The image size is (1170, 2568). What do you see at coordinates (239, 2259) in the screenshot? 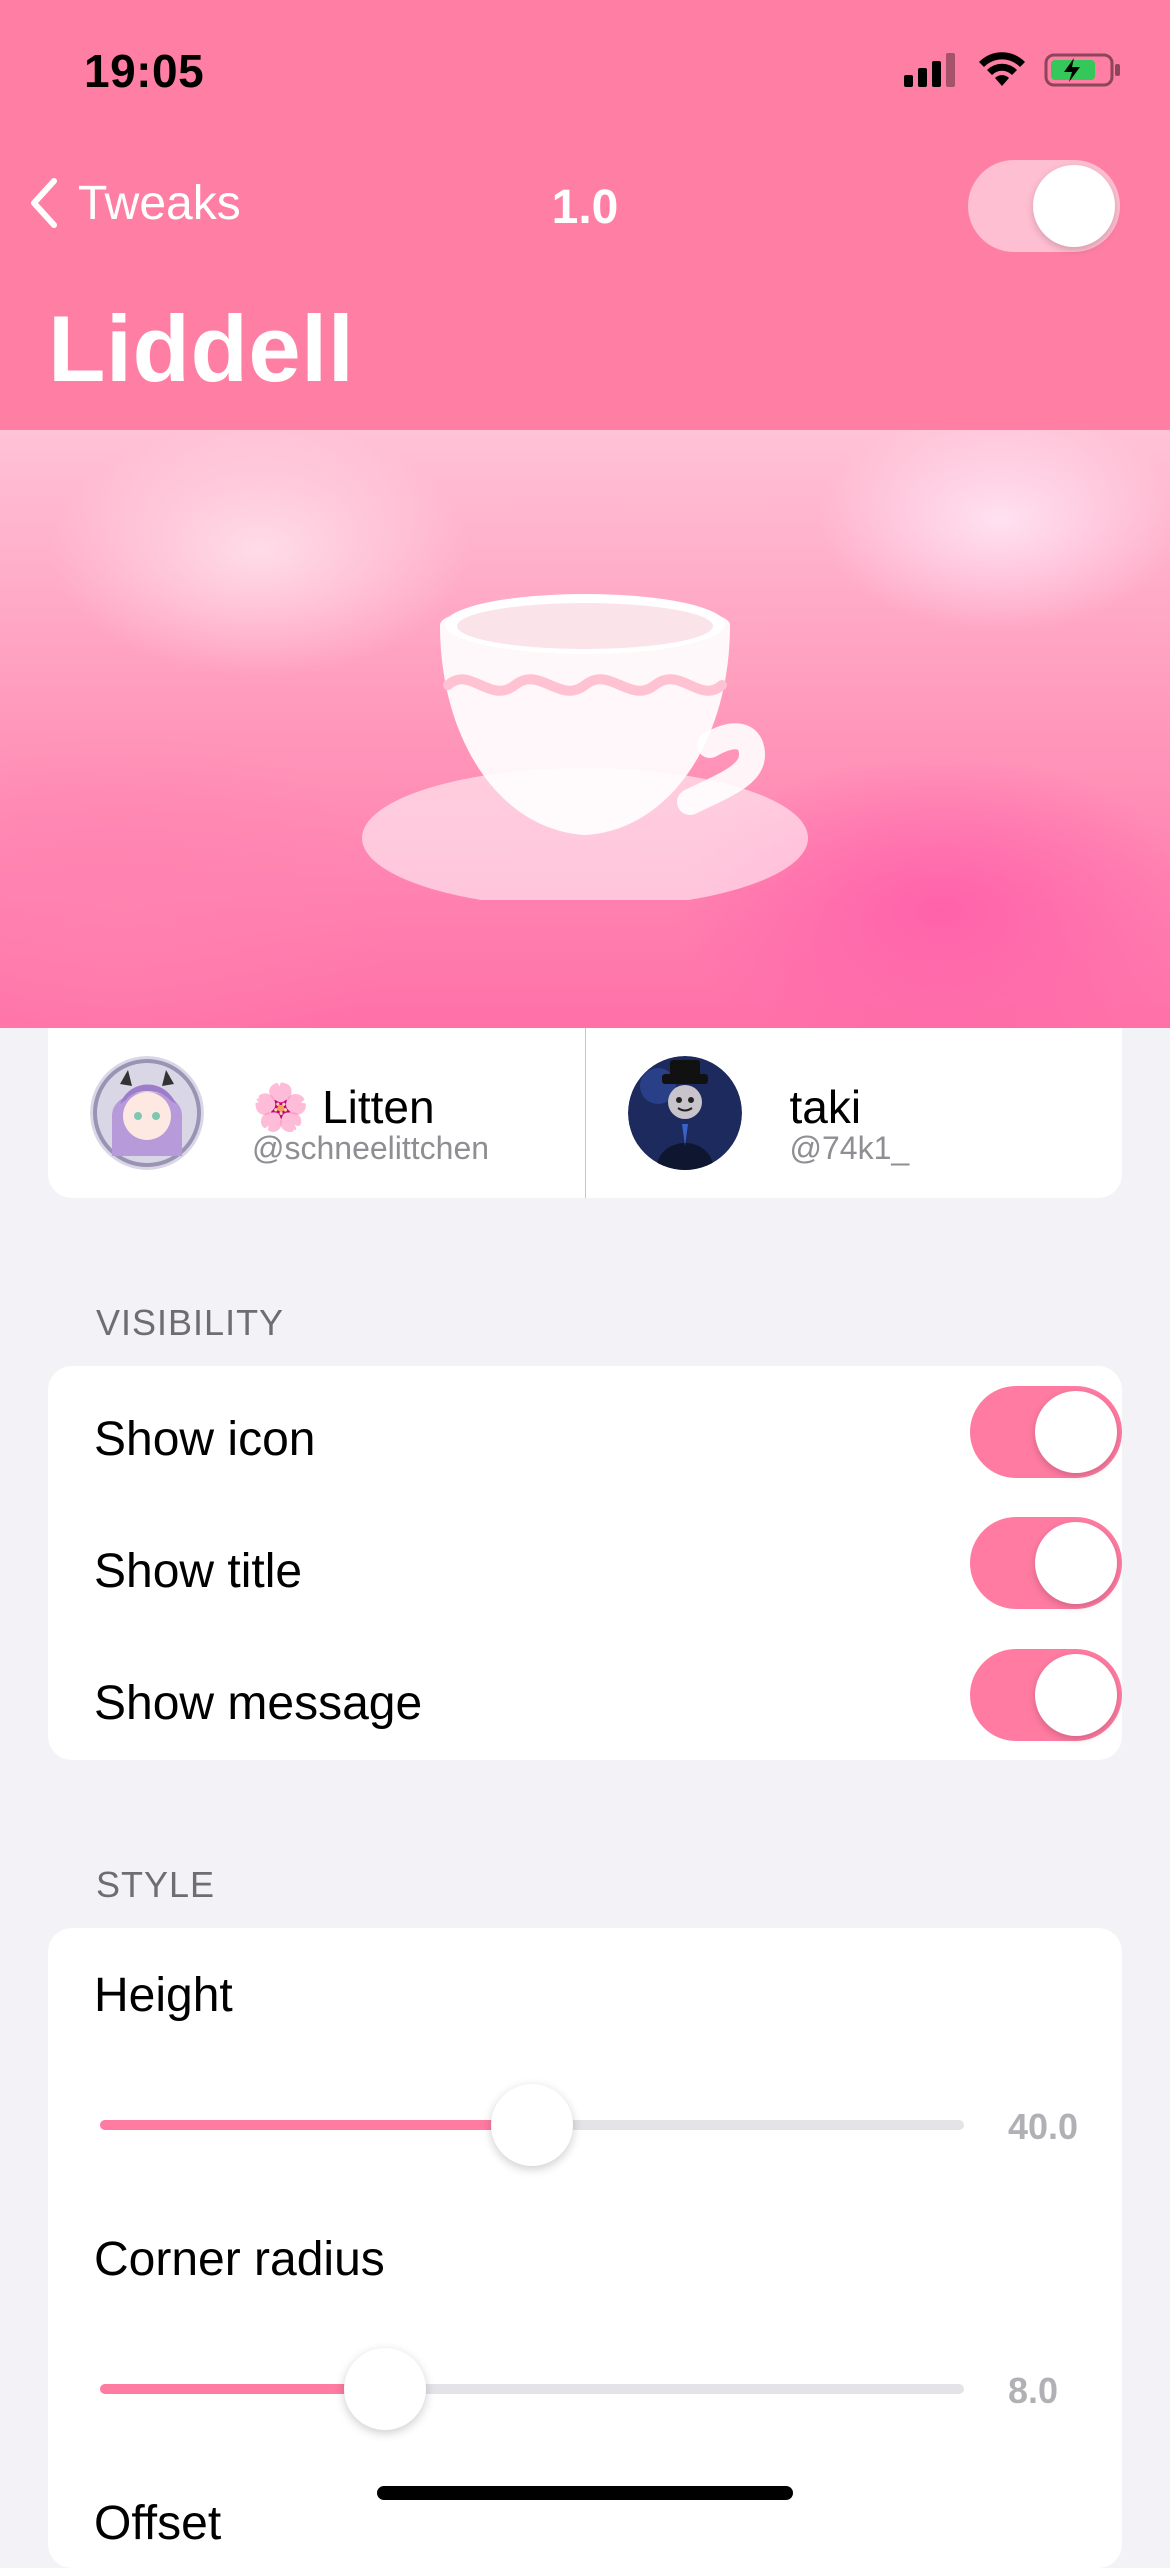
I see `row-label-corner-radius: Corner radius` at bounding box center [239, 2259].